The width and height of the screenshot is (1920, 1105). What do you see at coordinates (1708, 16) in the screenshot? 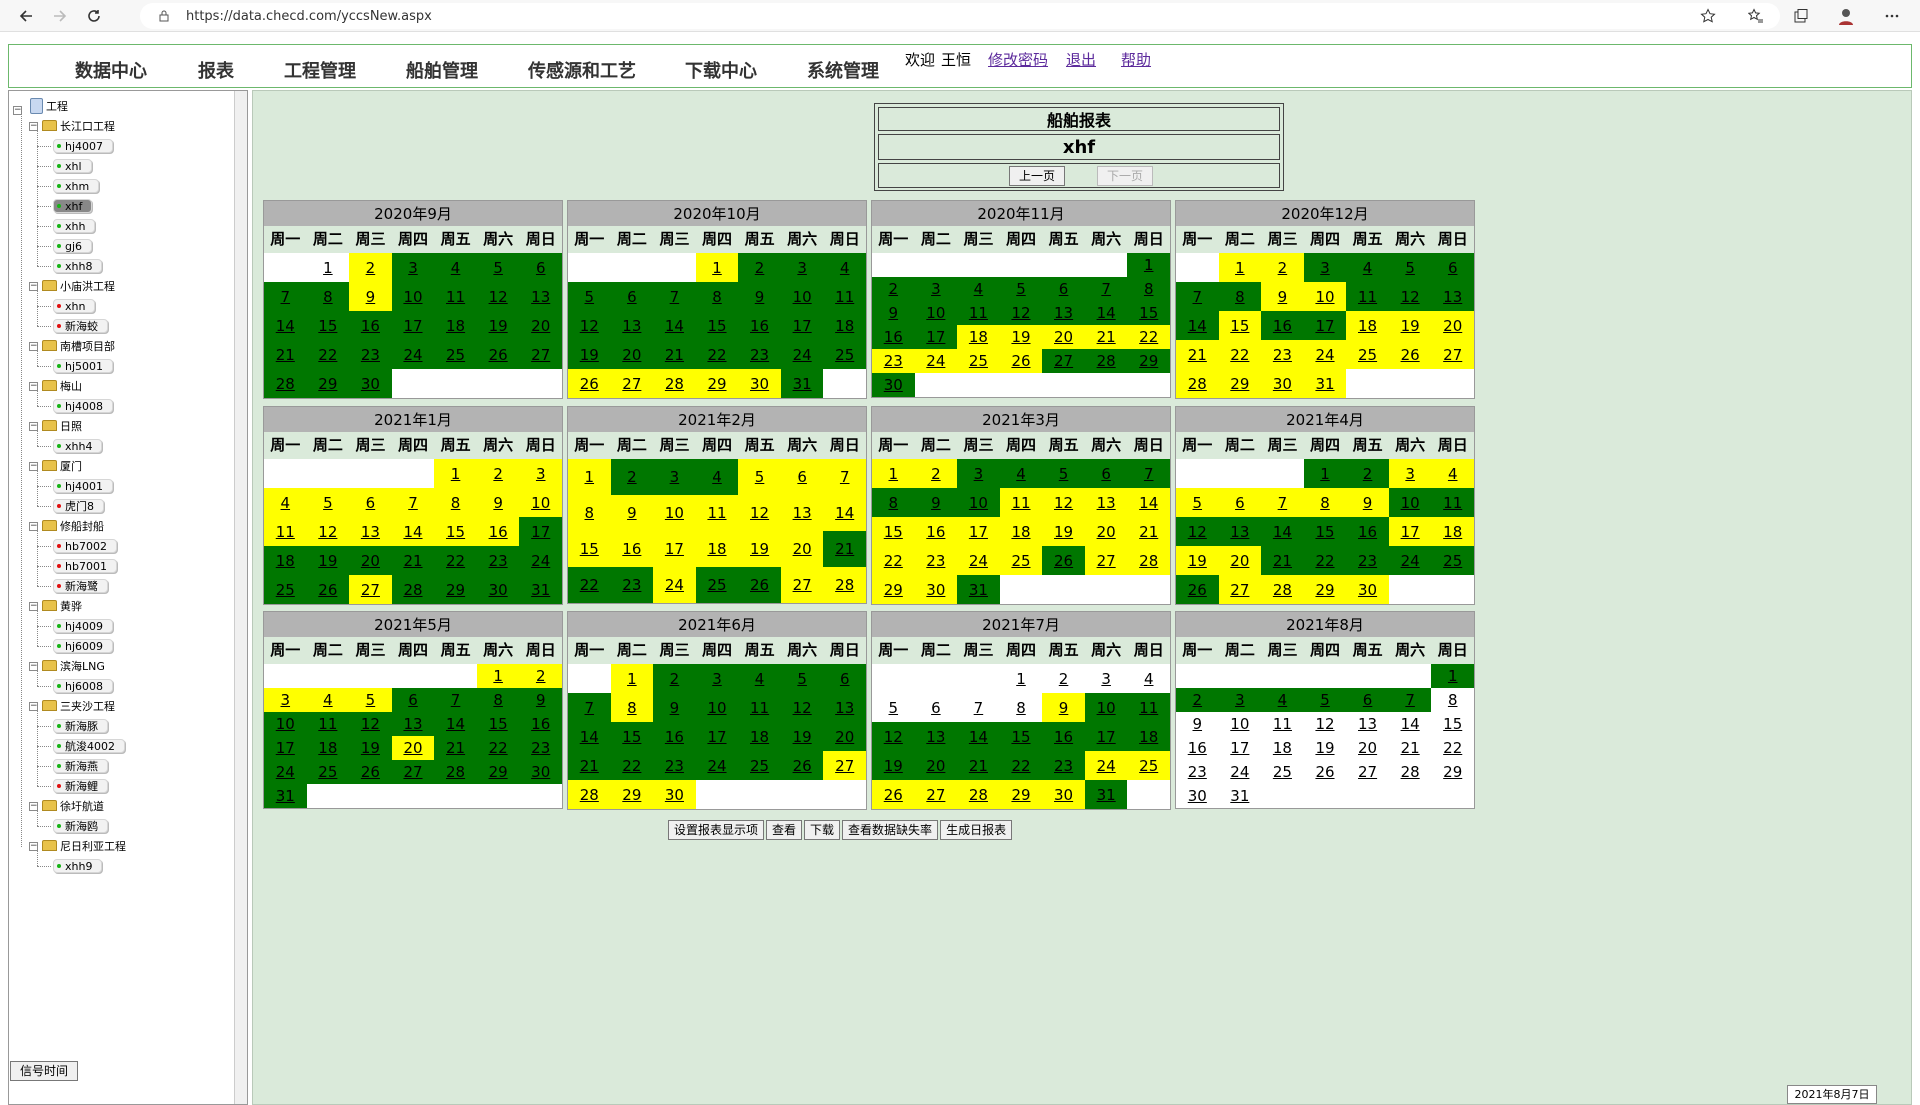
I see `favorite-add-icon` at bounding box center [1708, 16].